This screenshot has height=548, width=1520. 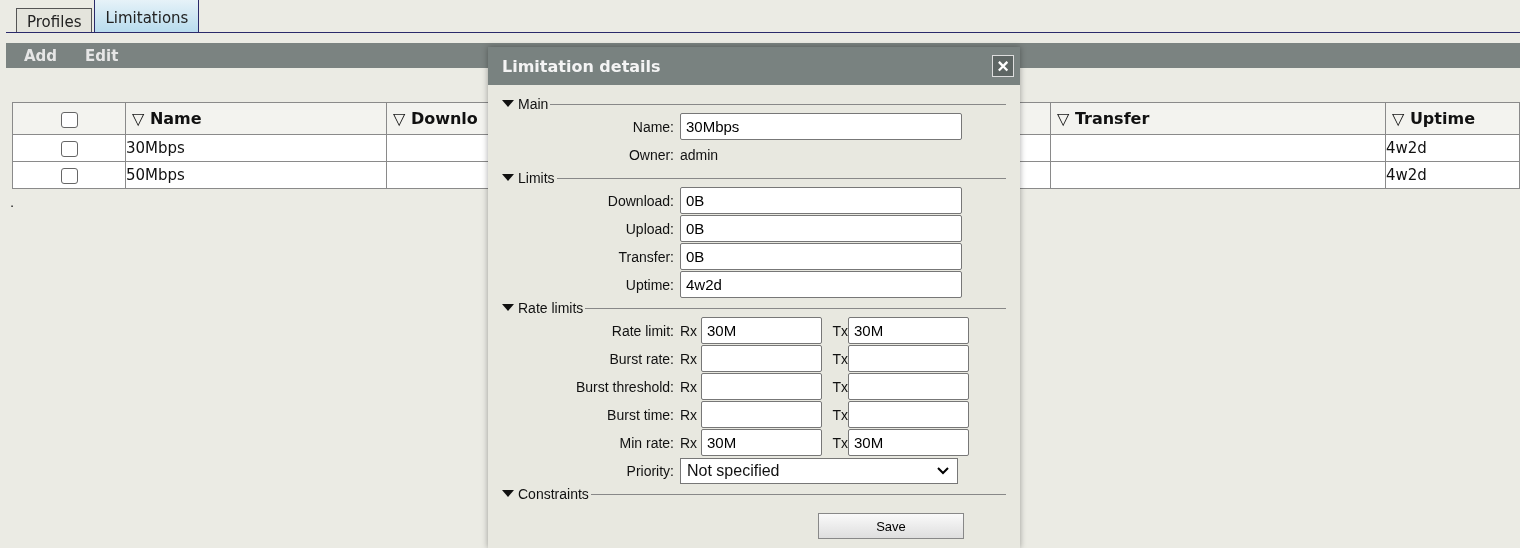 I want to click on section-toggle: Main, so click(x=525, y=104).